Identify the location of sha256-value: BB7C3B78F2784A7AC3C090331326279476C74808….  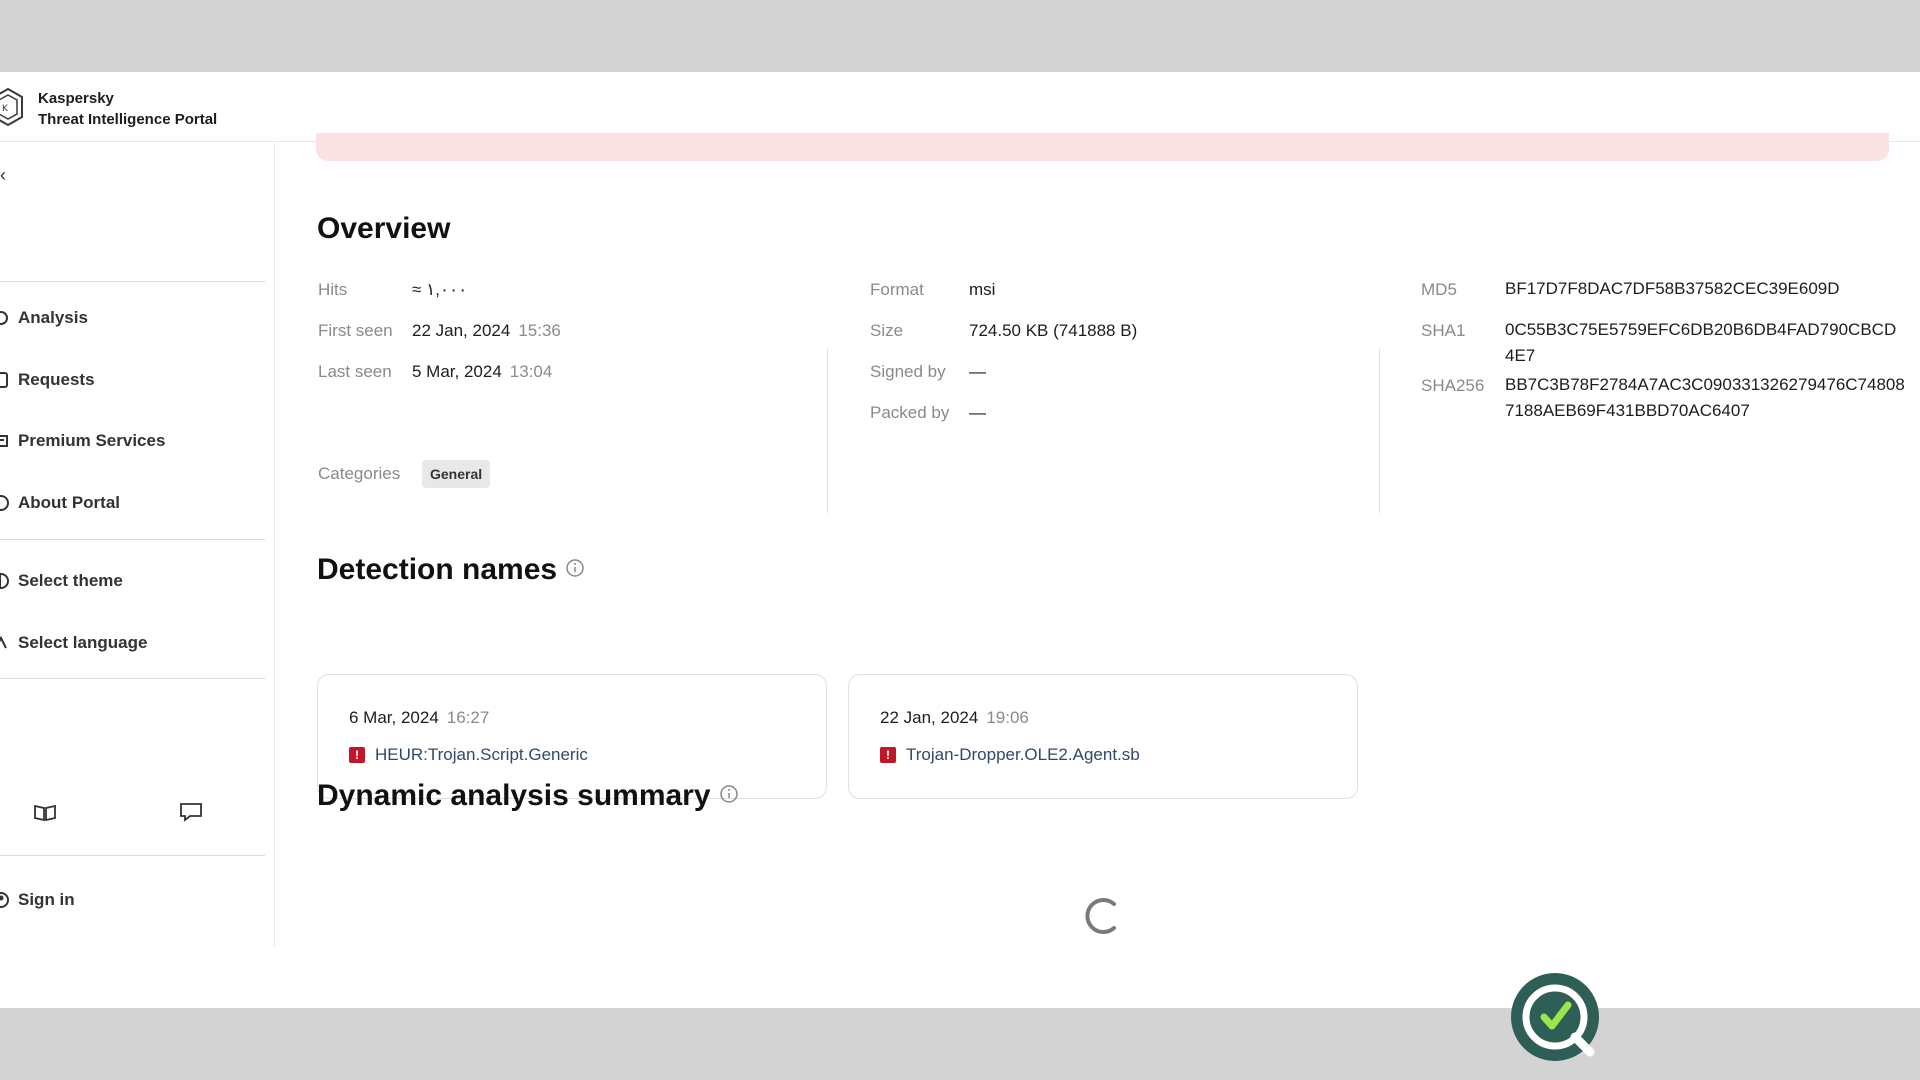
(1705, 398).